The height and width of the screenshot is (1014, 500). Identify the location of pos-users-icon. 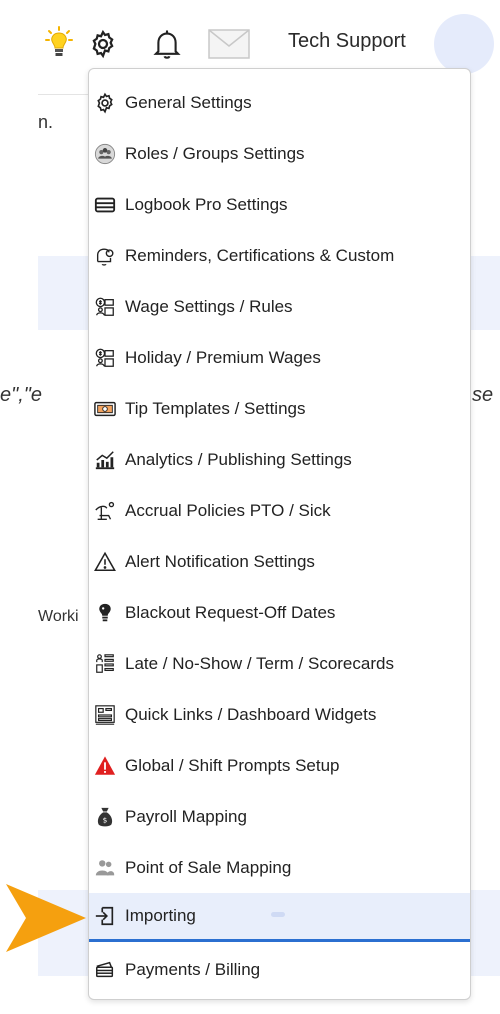
(105, 868).